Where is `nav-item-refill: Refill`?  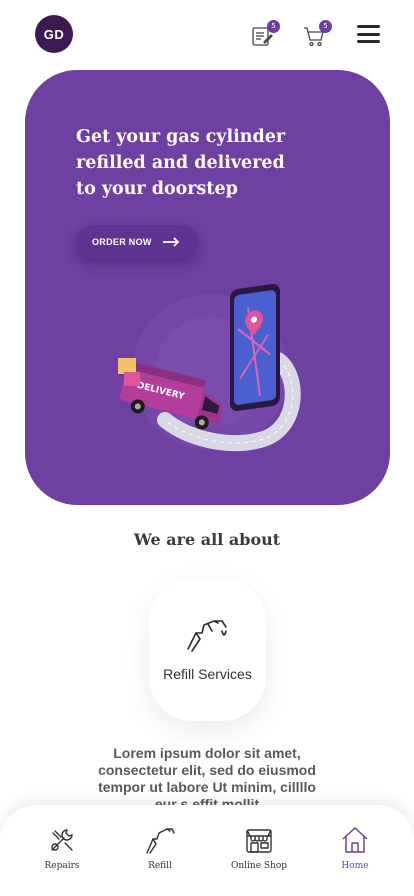 nav-item-refill: Refill is located at coordinates (160, 848).